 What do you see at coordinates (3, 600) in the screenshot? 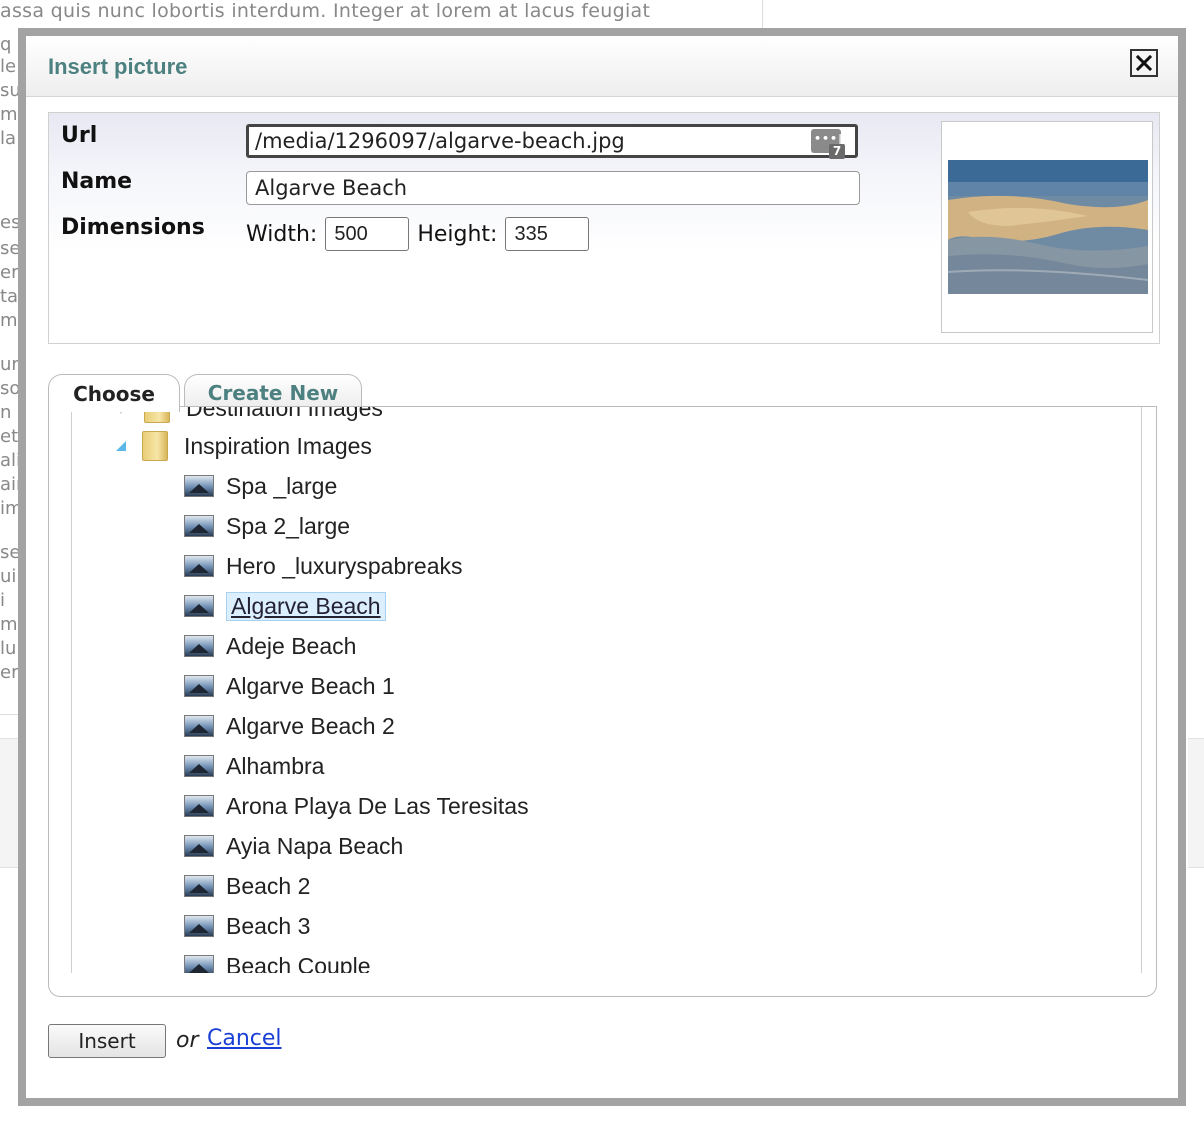
I see `background-text-fragment: i` at bounding box center [3, 600].